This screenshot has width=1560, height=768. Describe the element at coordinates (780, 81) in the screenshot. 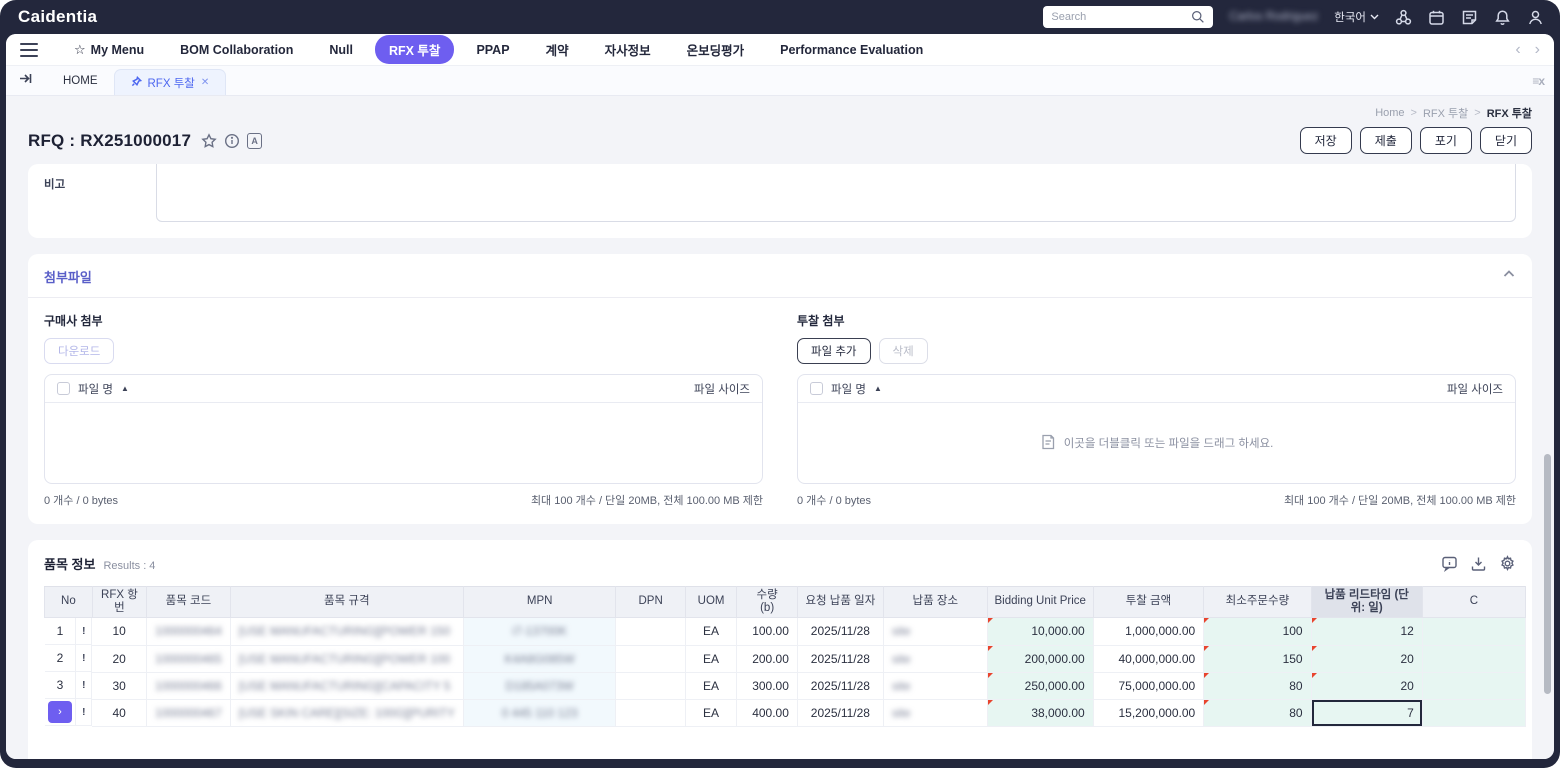

I see `tab-bar: HOME RFX 투찰 ✕ ≡x` at that location.